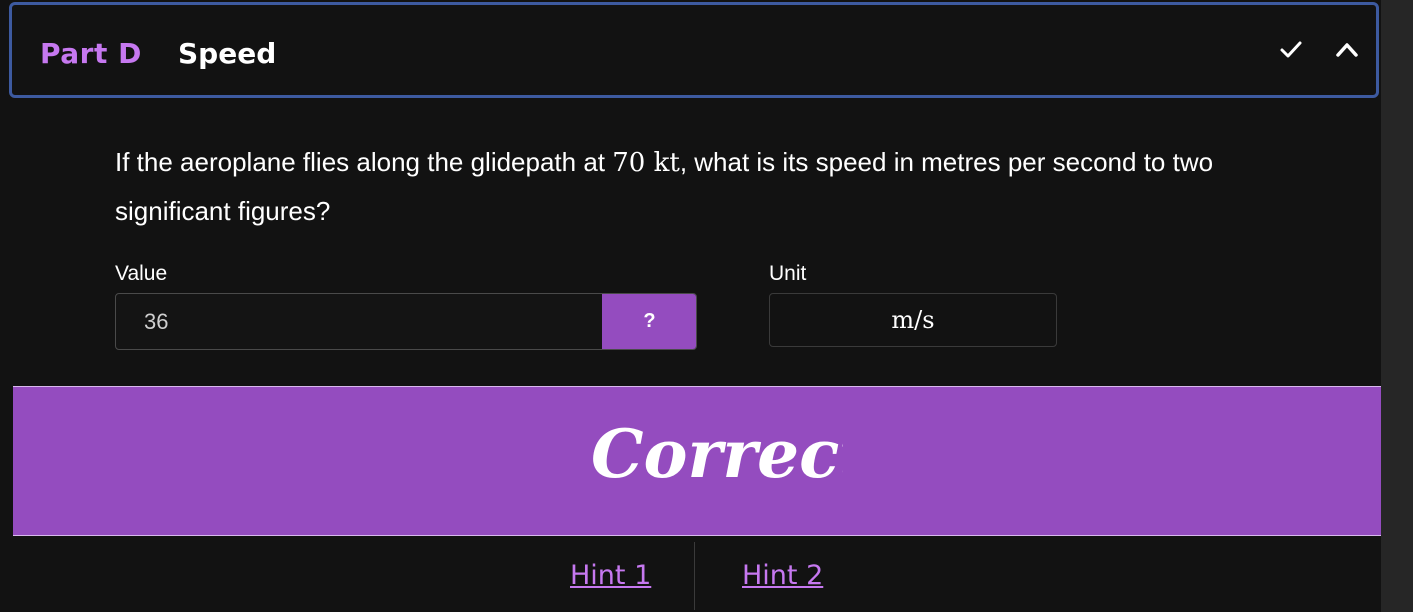  Describe the element at coordinates (359, 321) in the screenshot. I see `value-input` at that location.